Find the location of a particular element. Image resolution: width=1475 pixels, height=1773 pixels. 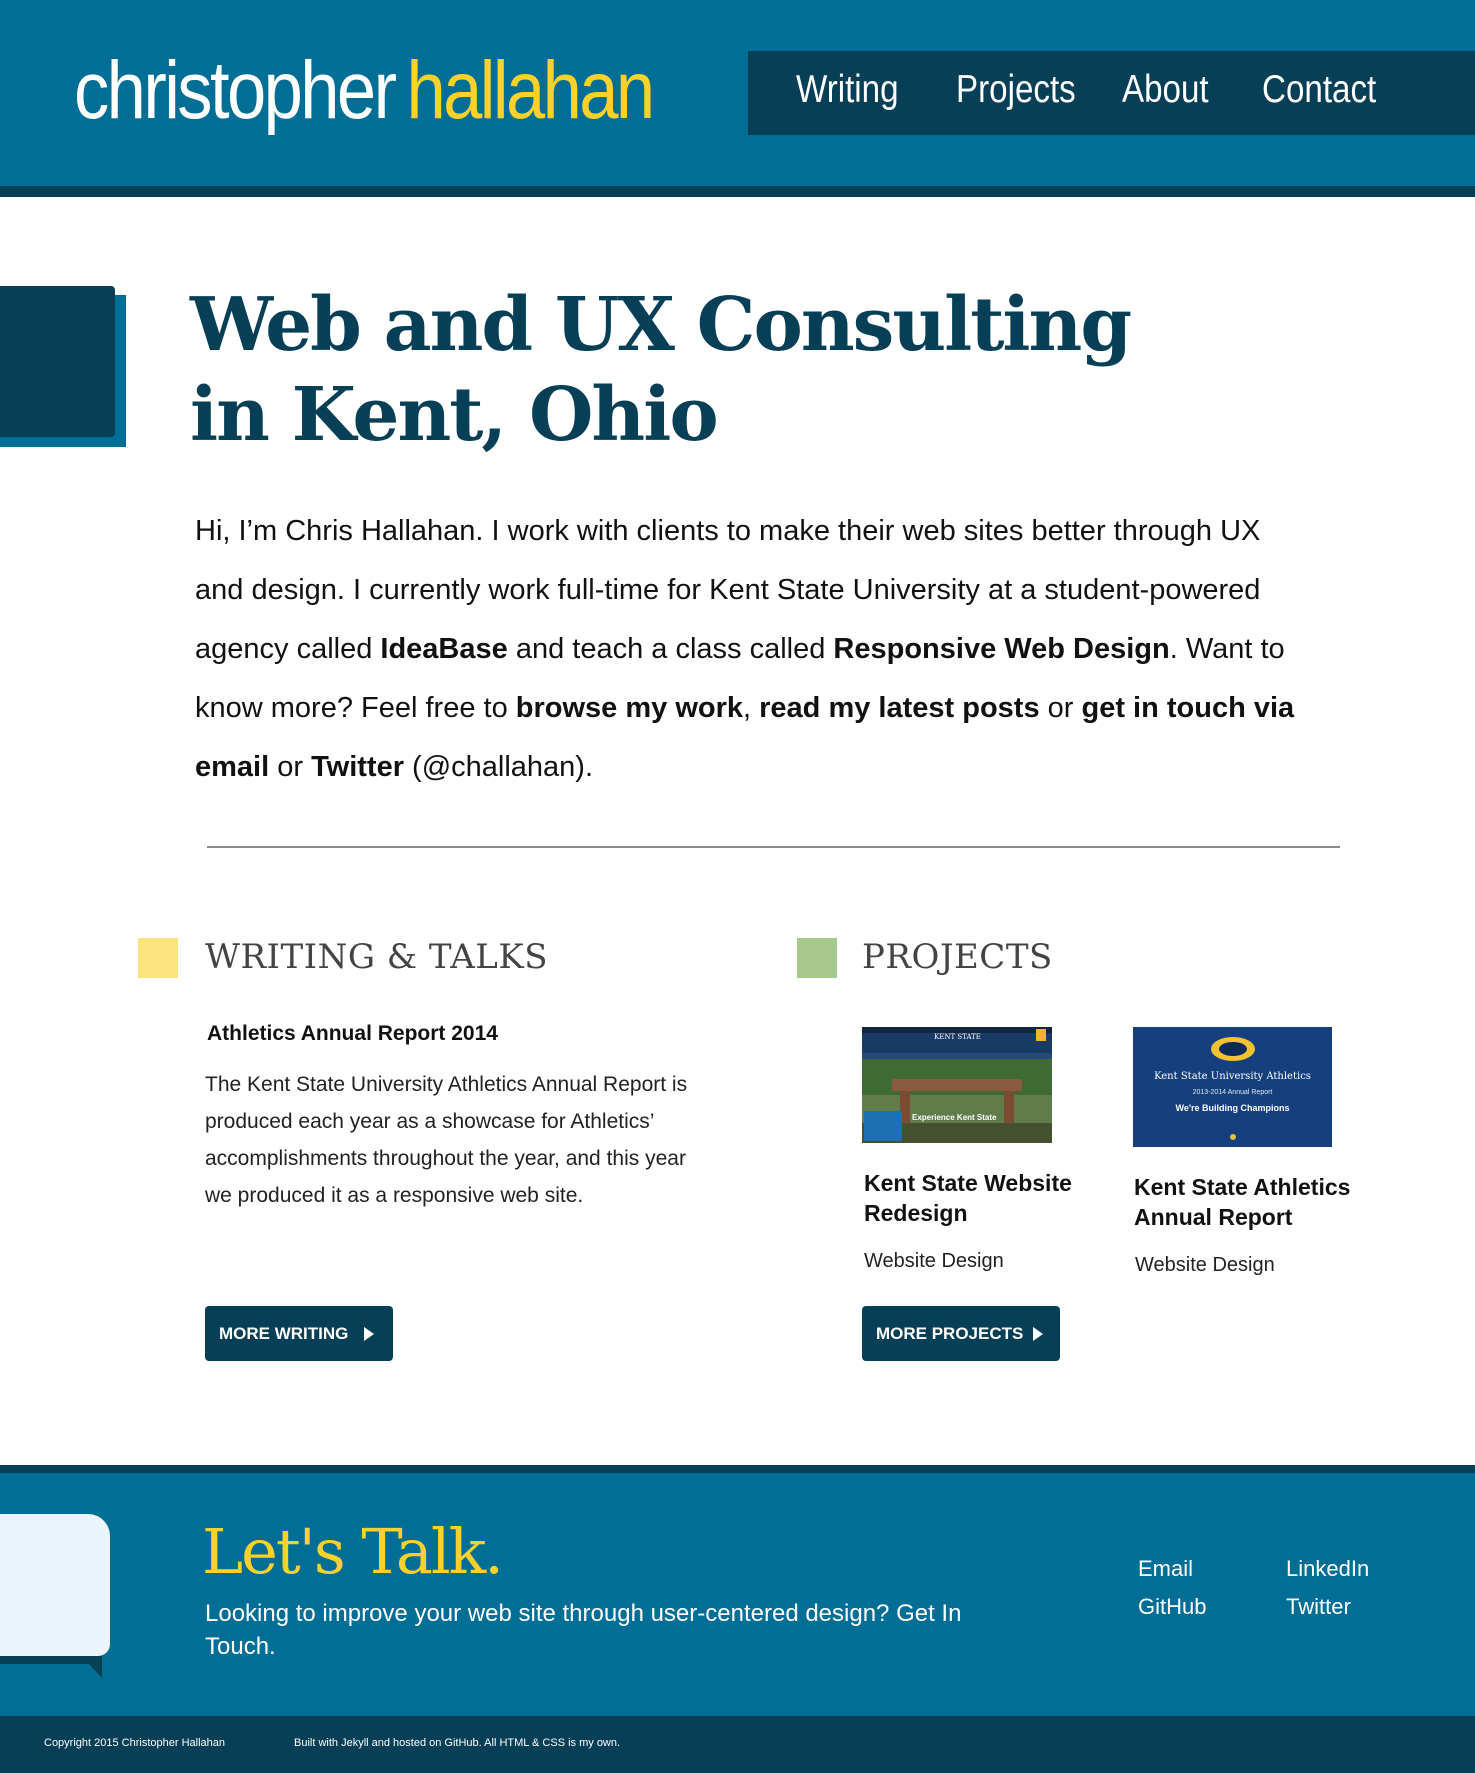

site-footer is located at coordinates (737, 1594).